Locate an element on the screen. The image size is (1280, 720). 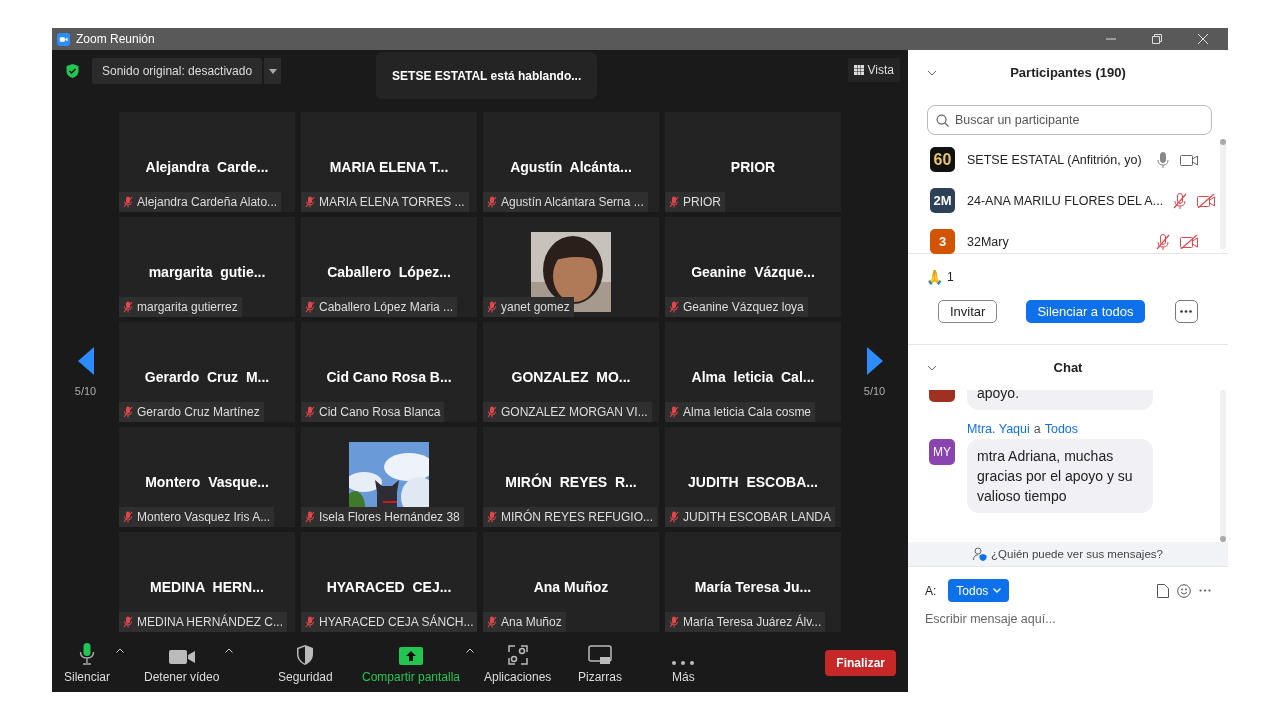
label-text: Geanine Vázquez loya is located at coordinates (743, 307).